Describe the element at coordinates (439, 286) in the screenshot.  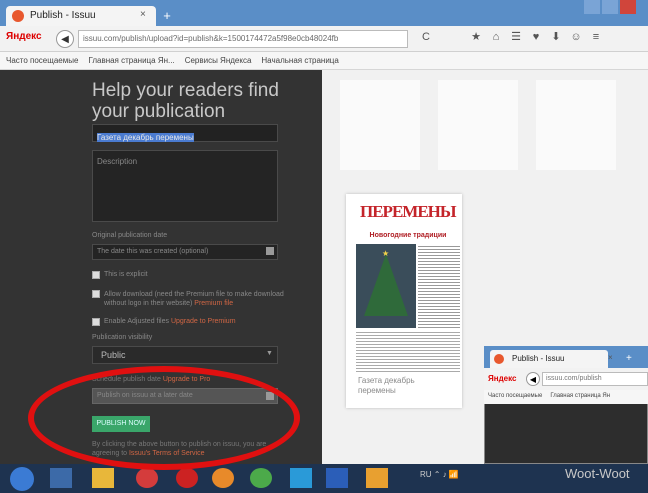
I see `newspaper-text-column` at that location.